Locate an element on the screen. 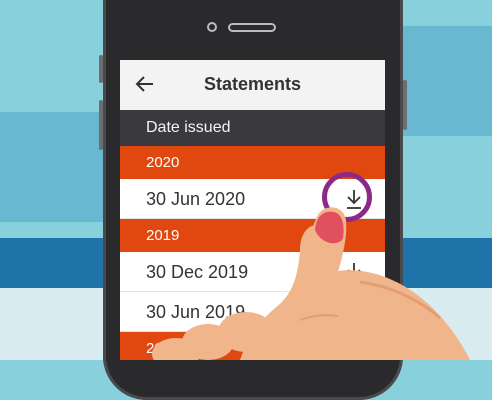 The width and height of the screenshot is (492, 400). phone-power-button is located at coordinates (405, 105).